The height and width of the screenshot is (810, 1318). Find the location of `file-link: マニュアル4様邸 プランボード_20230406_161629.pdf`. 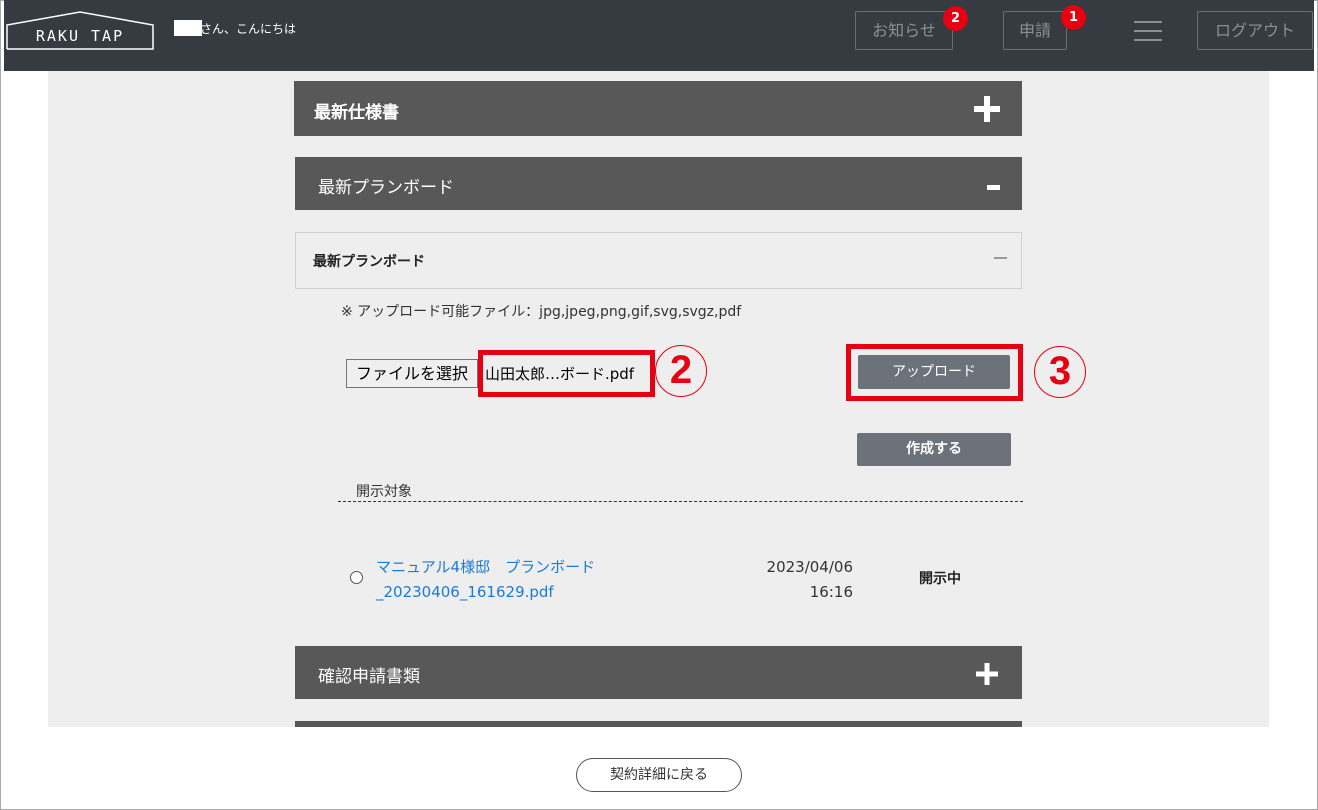

file-link: マニュアル4様邸 プランボード_20230406_161629.pdf is located at coordinates (548, 580).